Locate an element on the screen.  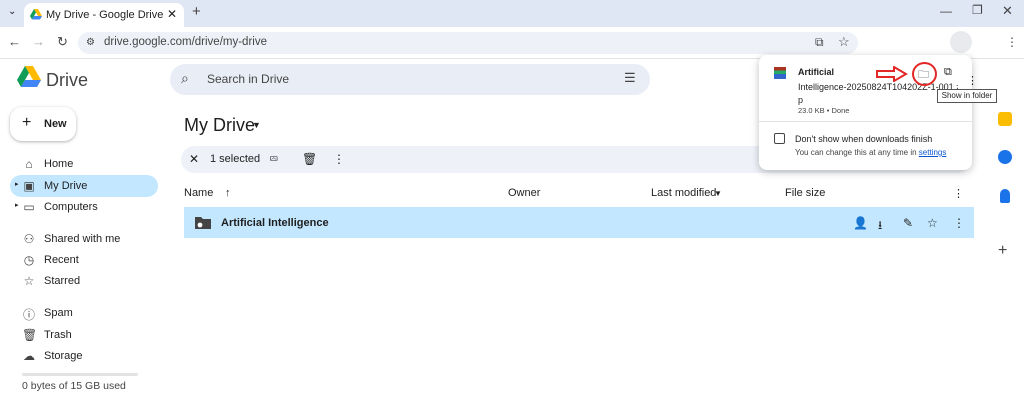
plus-icon: + is located at coordinates (27, 122).